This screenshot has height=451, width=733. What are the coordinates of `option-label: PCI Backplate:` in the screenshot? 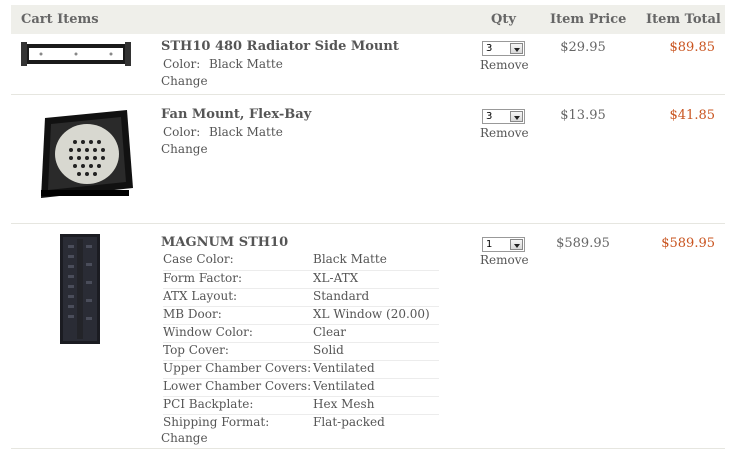 It's located at (238, 405).